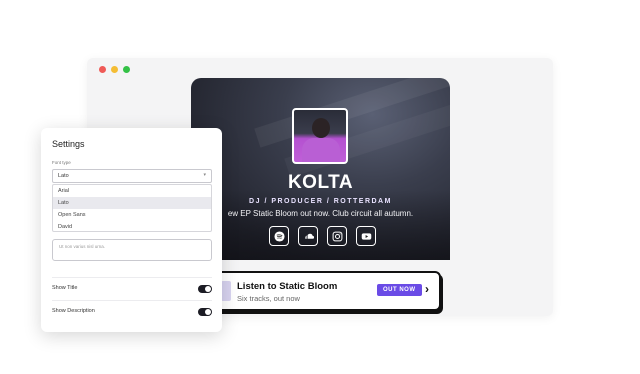  I want to click on cta-subtitle: Six tracks, out now, so click(268, 298).